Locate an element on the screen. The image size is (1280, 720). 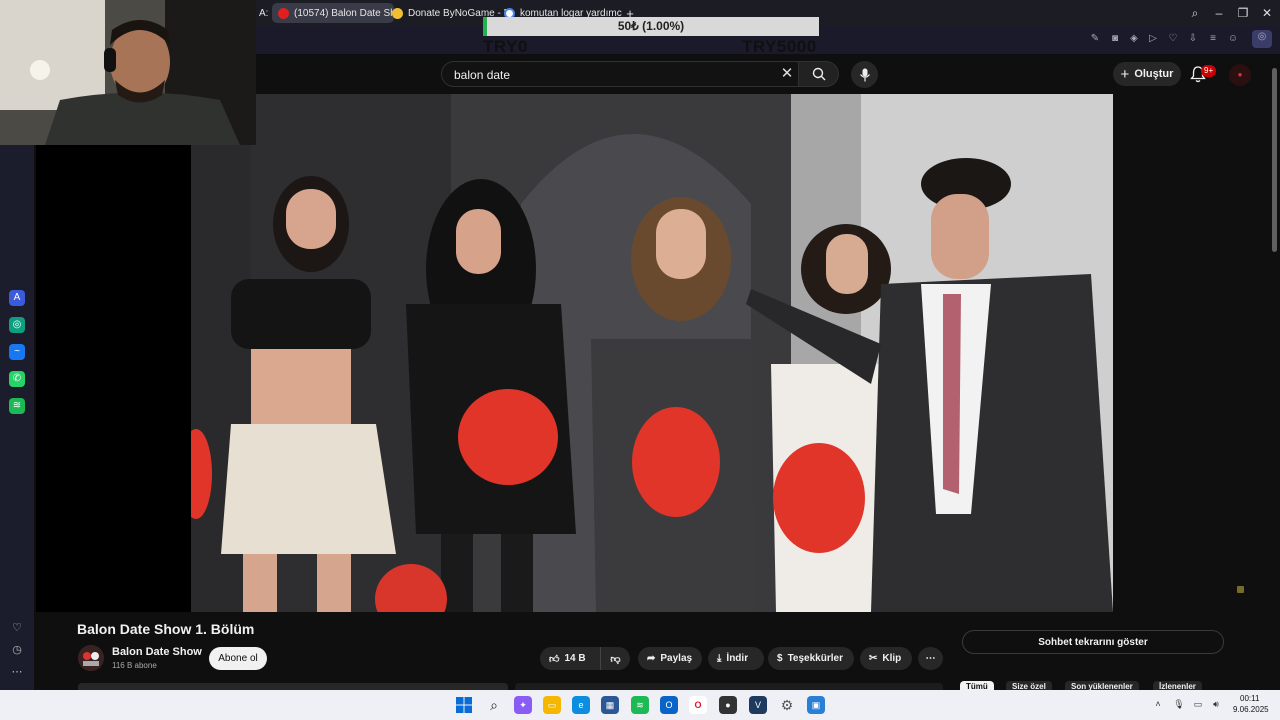
tab-youtube: (10574) Balon Date Sh is located at coordinates (333, 13).